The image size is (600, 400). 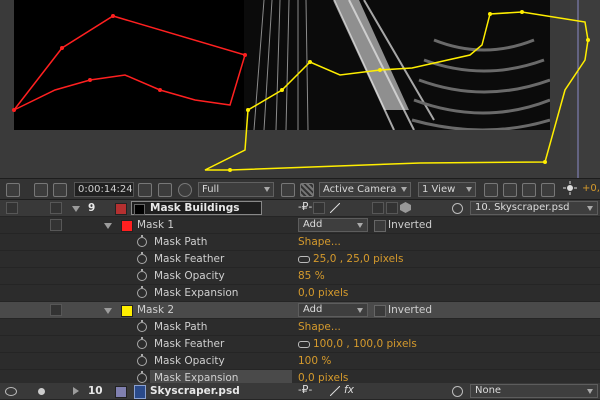 I want to click on mask-name: Mask 2, so click(x=155, y=310).